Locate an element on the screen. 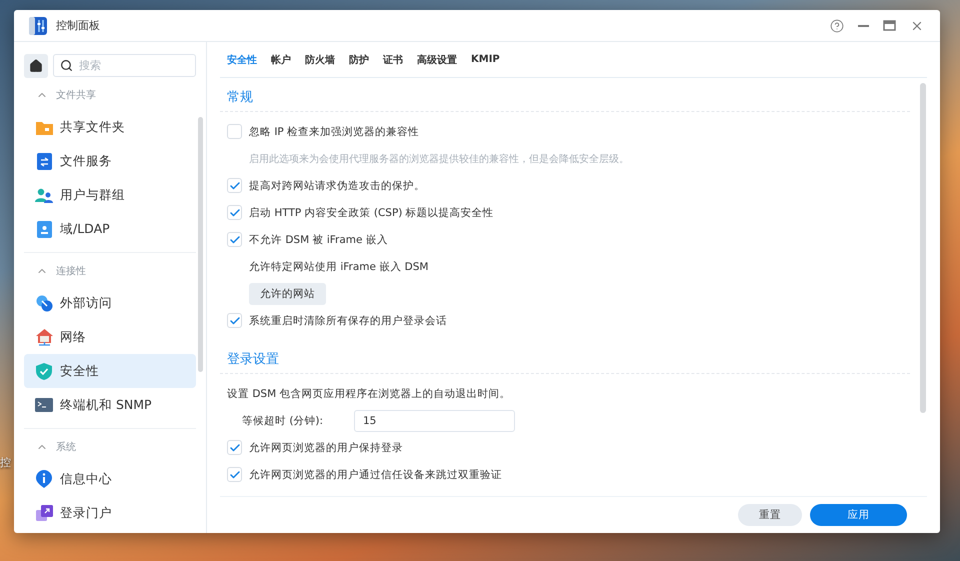 This screenshot has width=960, height=561. folder-icon is located at coordinates (44, 127).